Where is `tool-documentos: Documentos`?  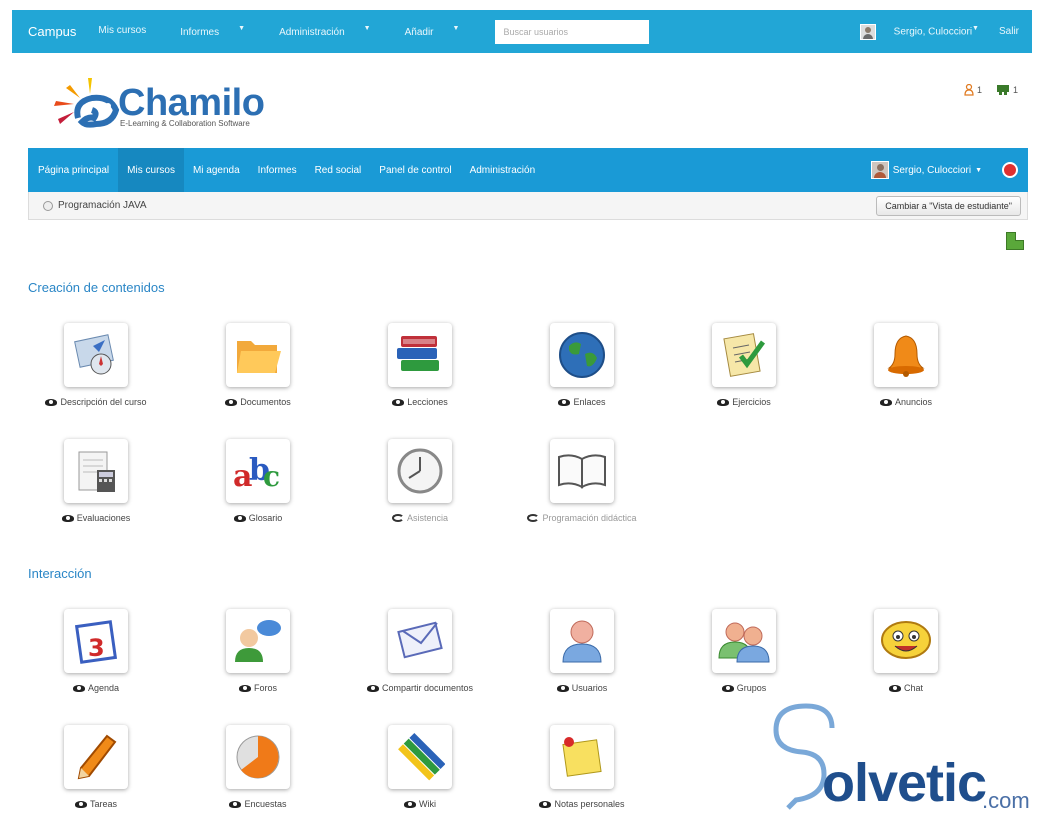 tool-documentos: Documentos is located at coordinates (258, 365).